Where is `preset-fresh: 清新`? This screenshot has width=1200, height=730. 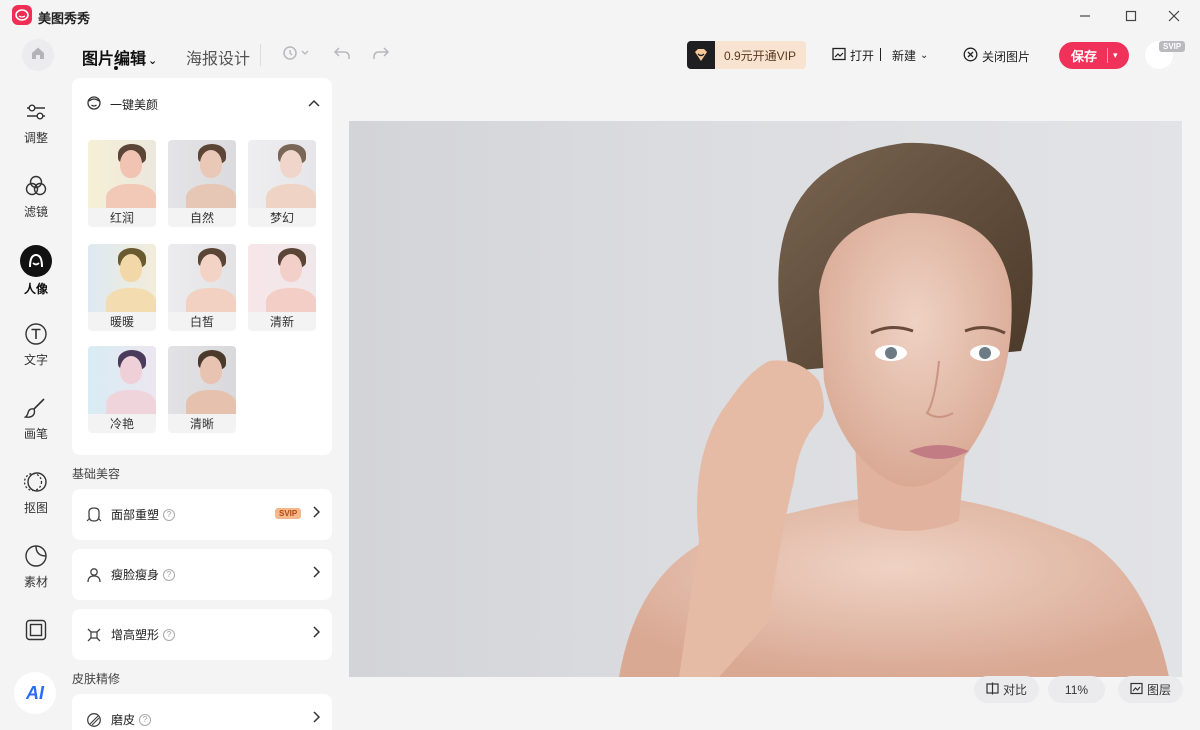 preset-fresh: 清新 is located at coordinates (282, 287).